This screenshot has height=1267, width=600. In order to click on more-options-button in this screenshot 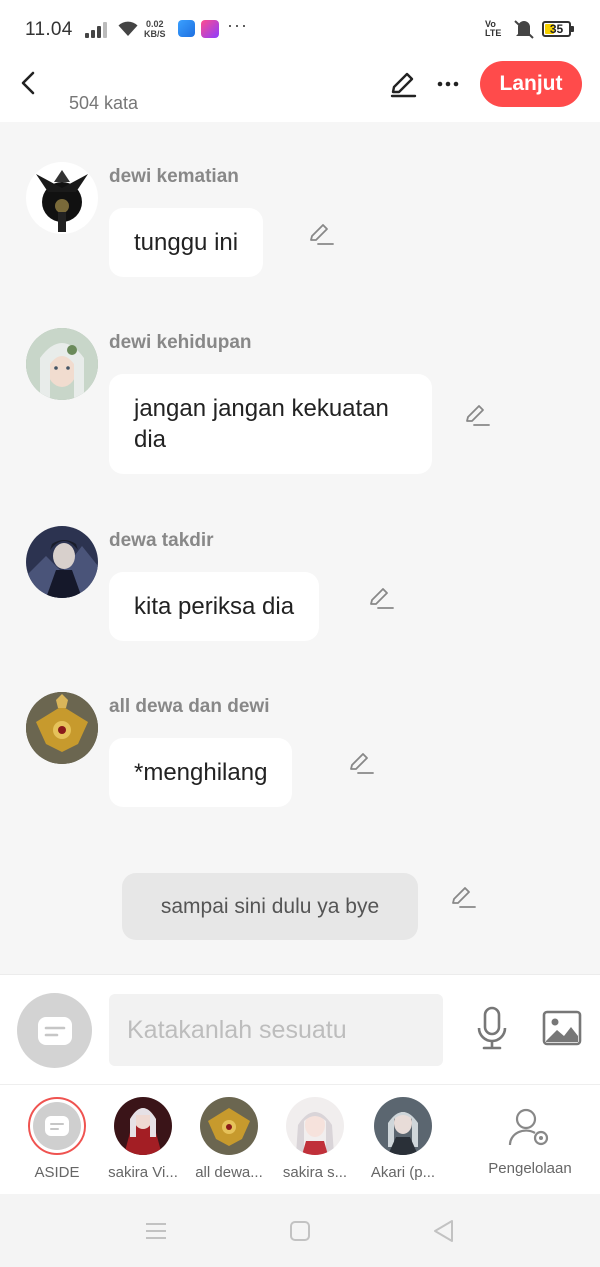, I will do `click(448, 84)`.